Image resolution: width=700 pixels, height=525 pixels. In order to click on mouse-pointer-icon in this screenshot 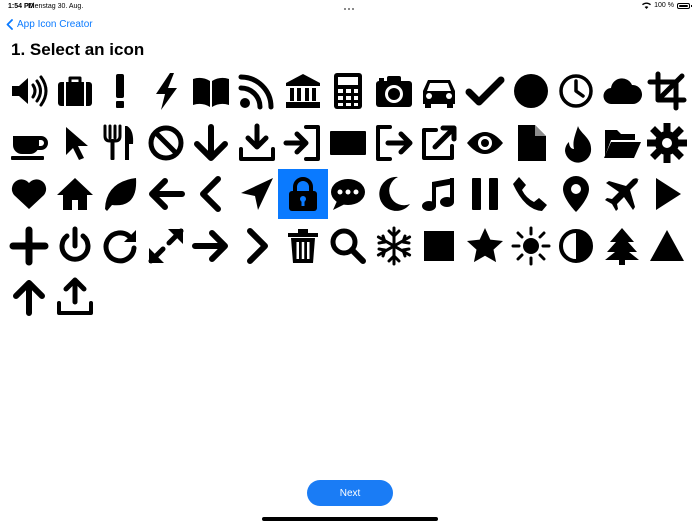, I will do `click(75, 143)`.